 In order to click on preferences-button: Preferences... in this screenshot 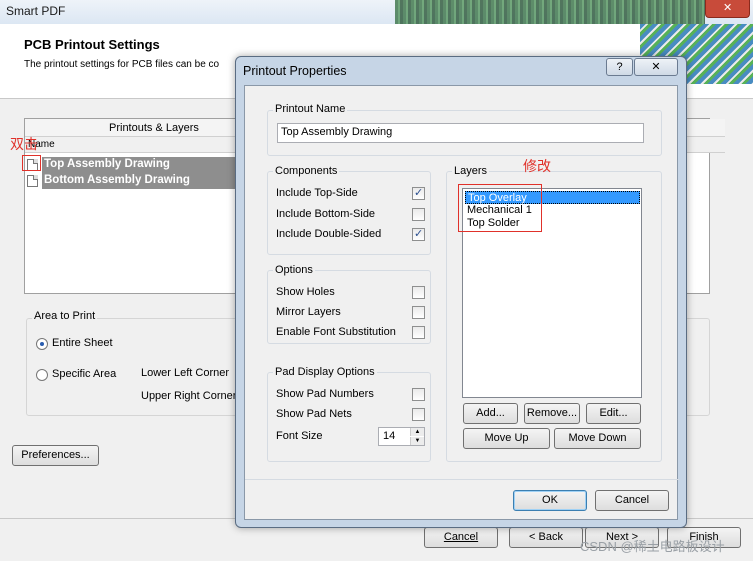, I will do `click(55, 455)`.